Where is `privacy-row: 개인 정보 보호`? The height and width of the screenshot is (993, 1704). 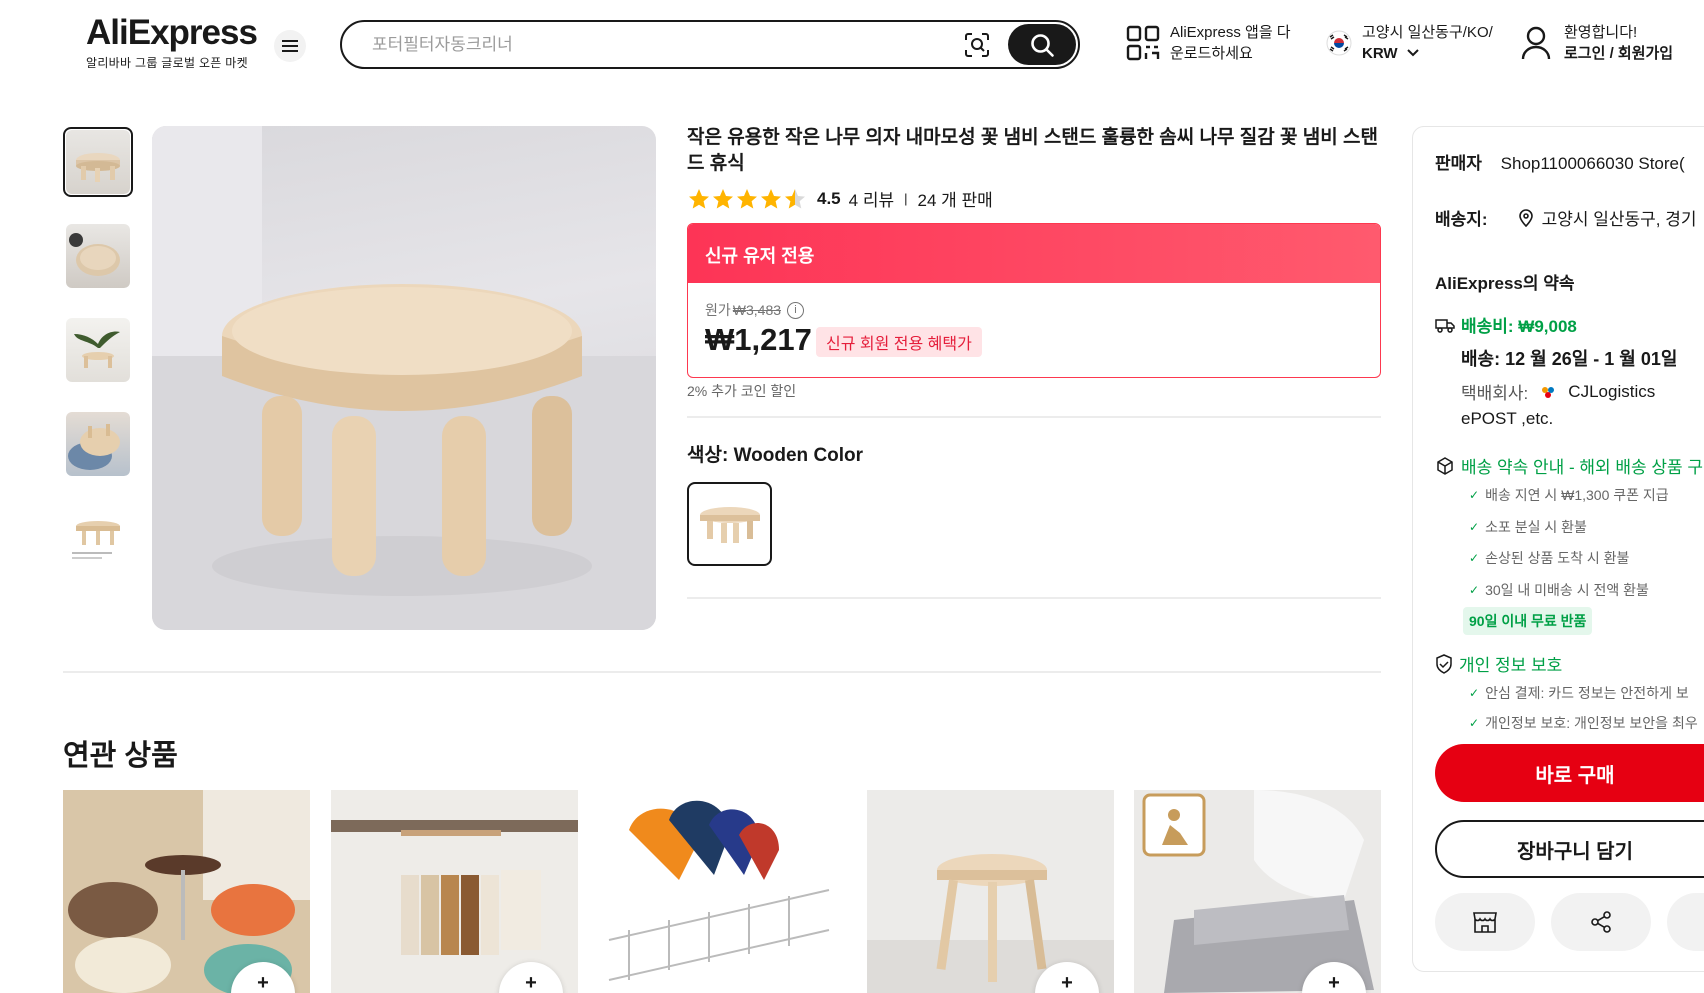 privacy-row: 개인 정보 보호 is located at coordinates (1498, 663).